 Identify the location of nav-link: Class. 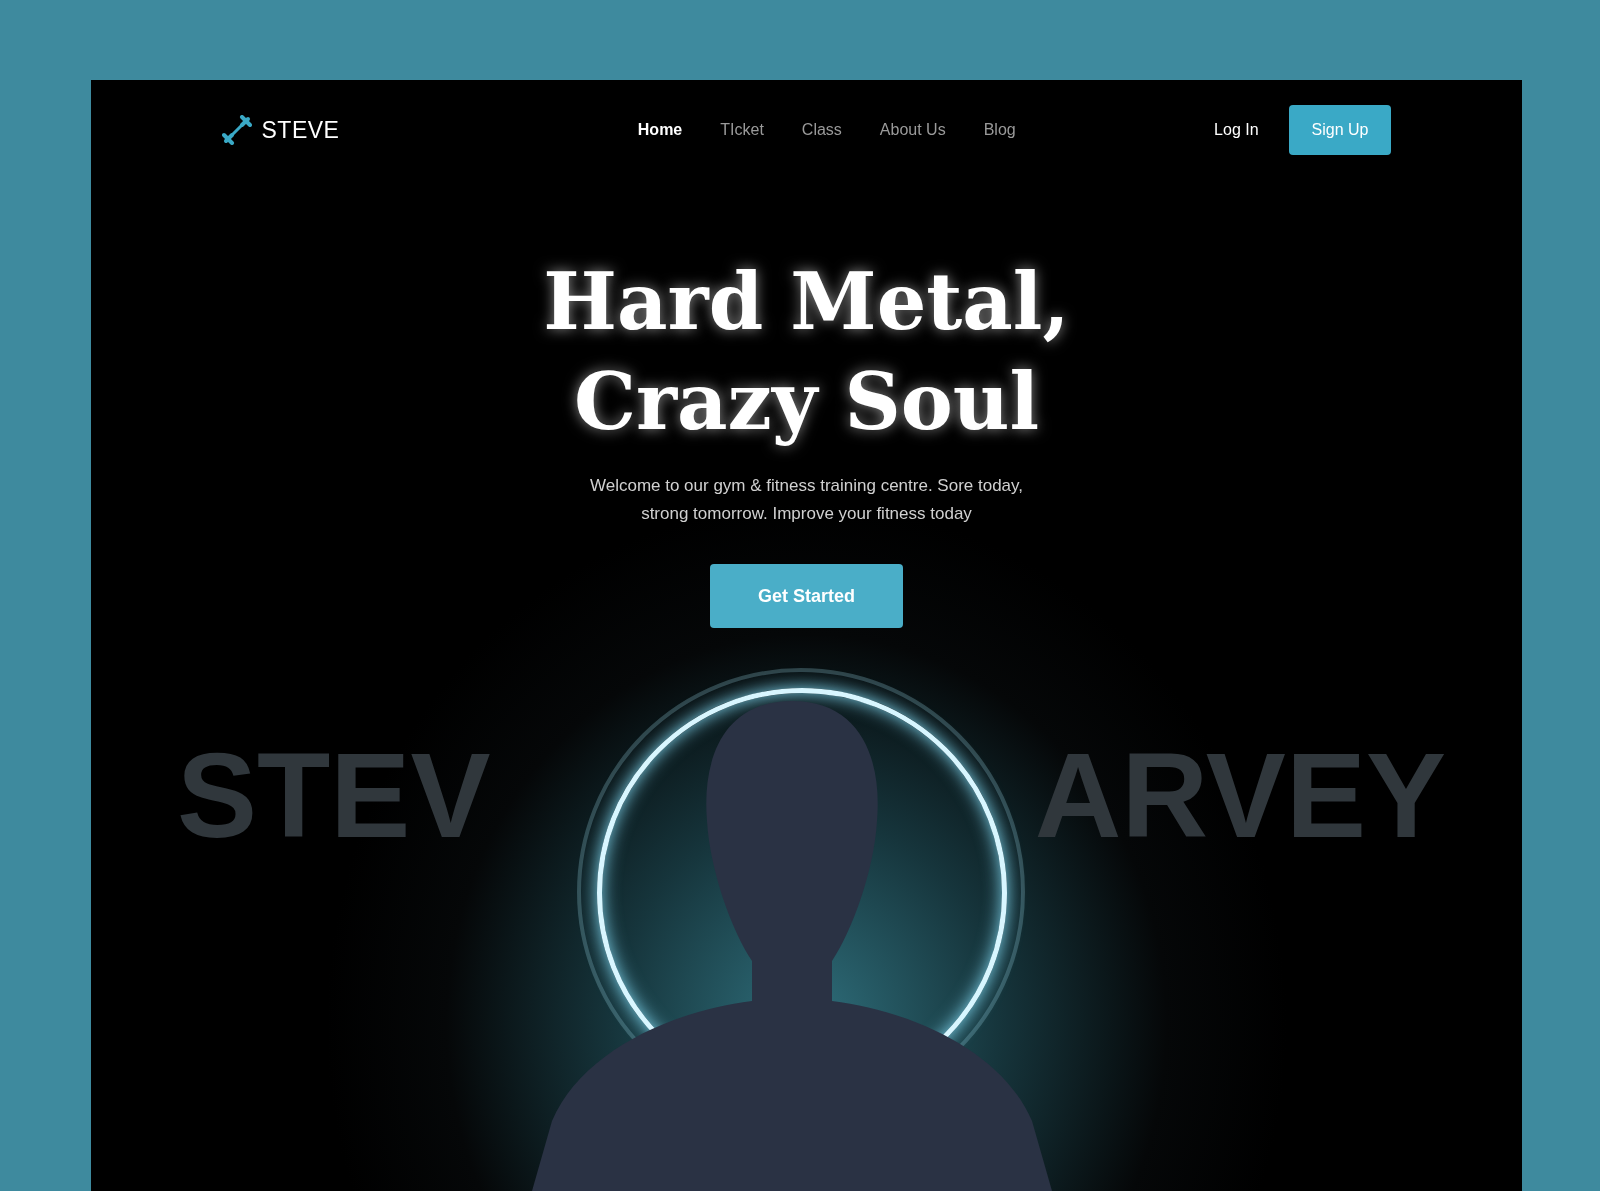
(821, 130).